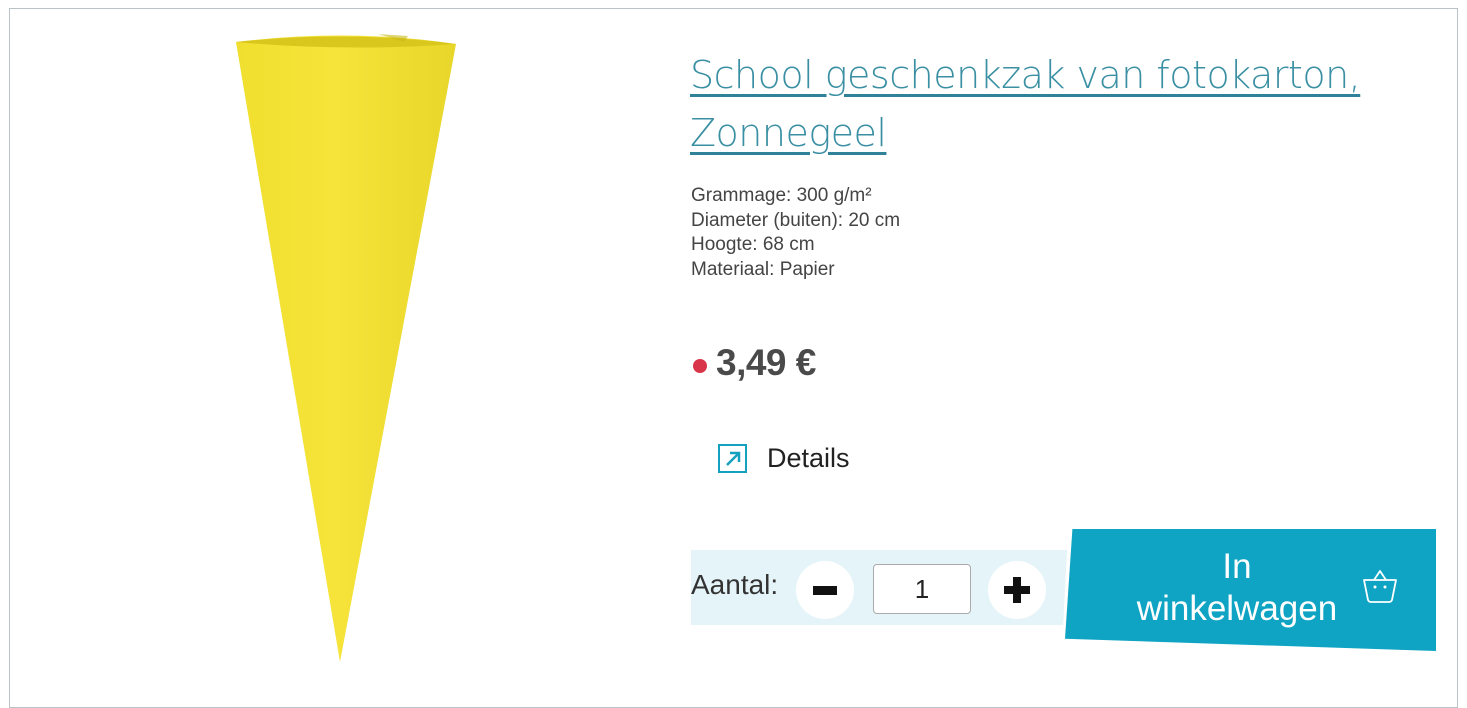  I want to click on details-link: Details, so click(784, 458).